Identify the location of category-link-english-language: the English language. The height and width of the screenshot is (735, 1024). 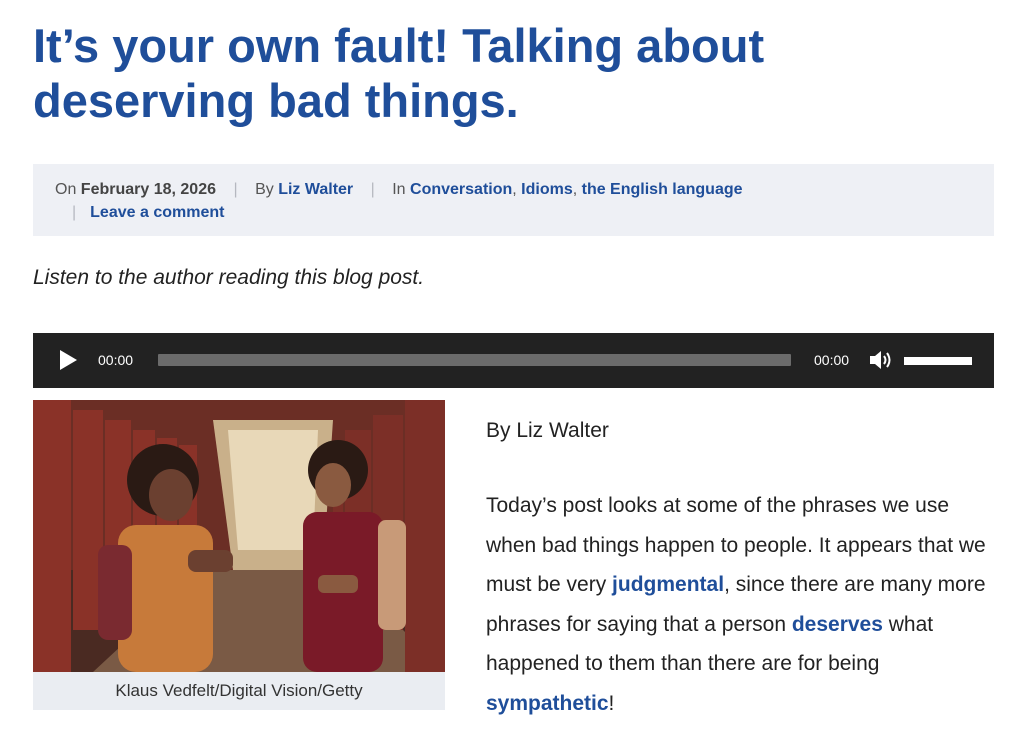
(662, 189).